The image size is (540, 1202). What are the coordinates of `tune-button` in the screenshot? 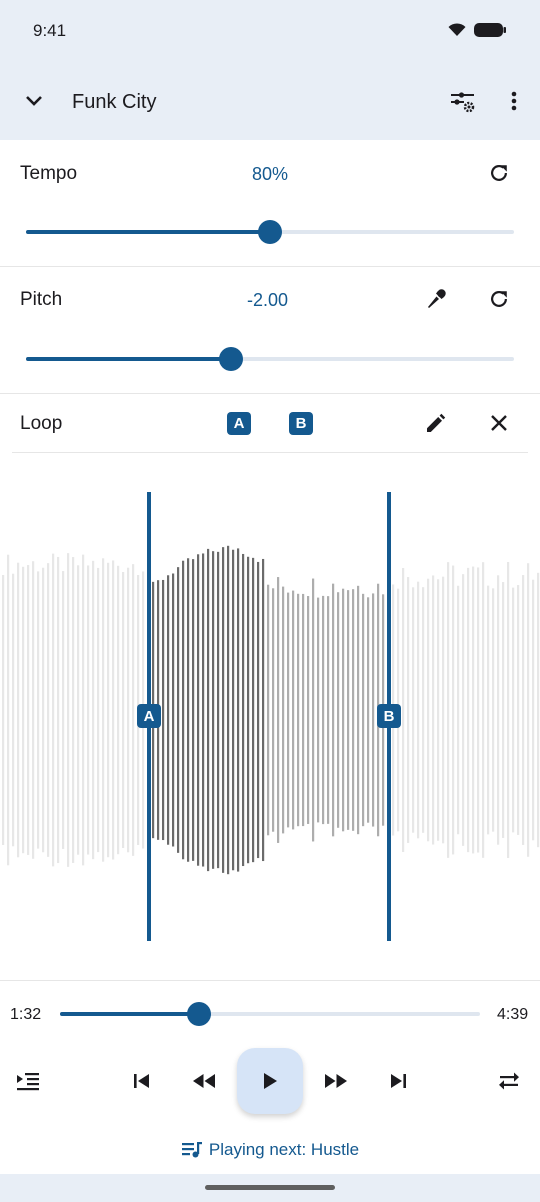 It's located at (463, 101).